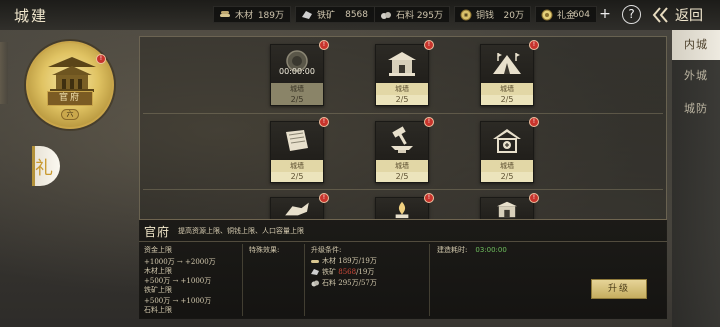  What do you see at coordinates (344, 261) in the screenshot?
I see `requirement-row: 木材 189万/19万` at bounding box center [344, 261].